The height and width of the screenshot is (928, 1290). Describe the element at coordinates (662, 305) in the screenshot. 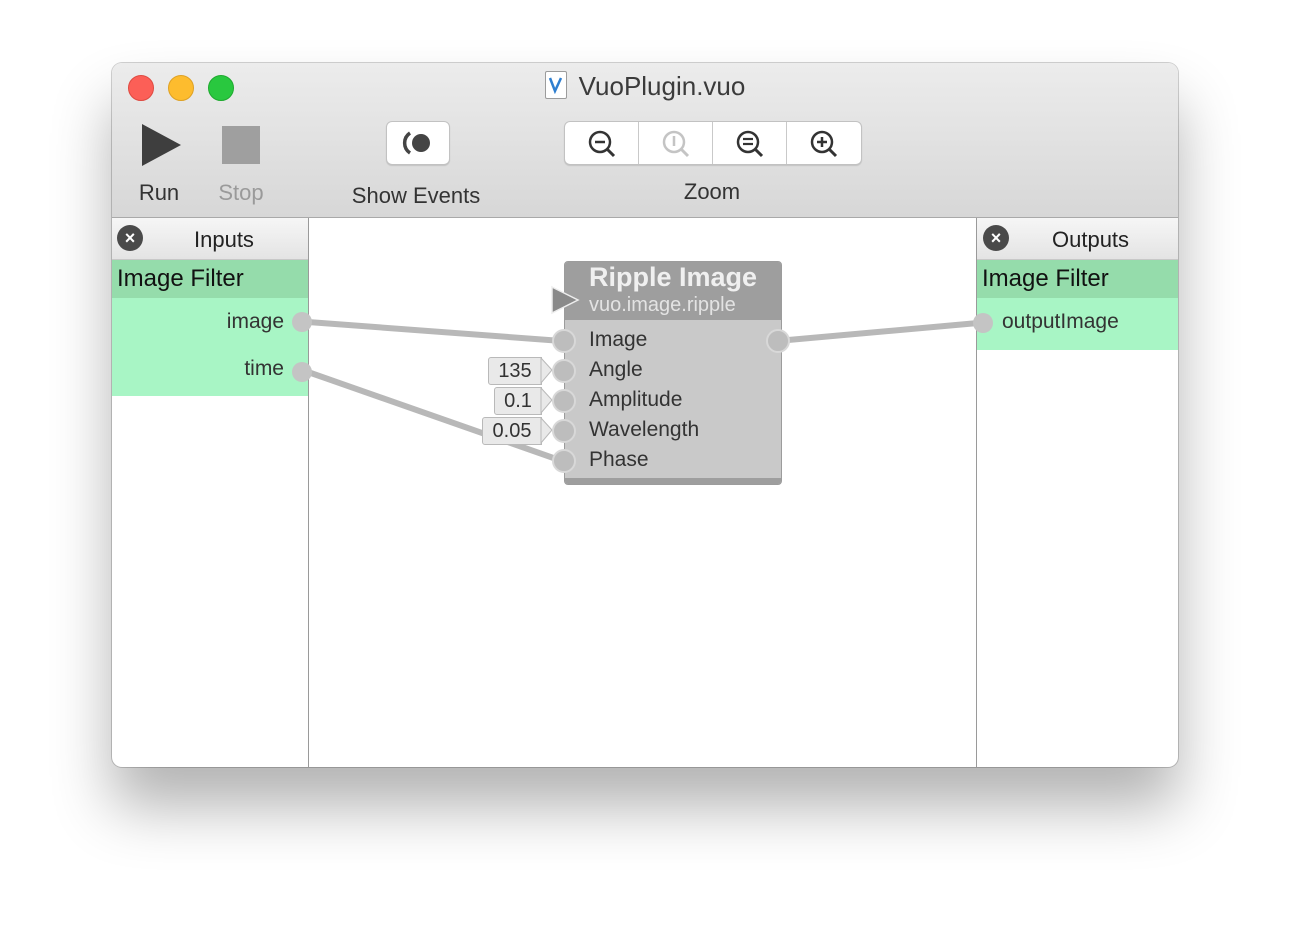

I see `node-class-name: vuo.image.ripple` at that location.